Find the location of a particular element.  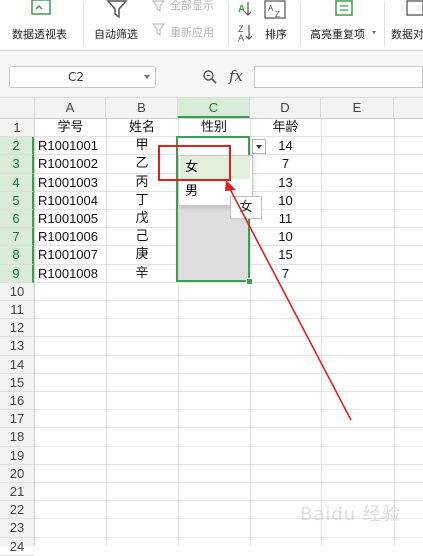

watermark: Baidu 经验 is located at coordinates (350, 514).